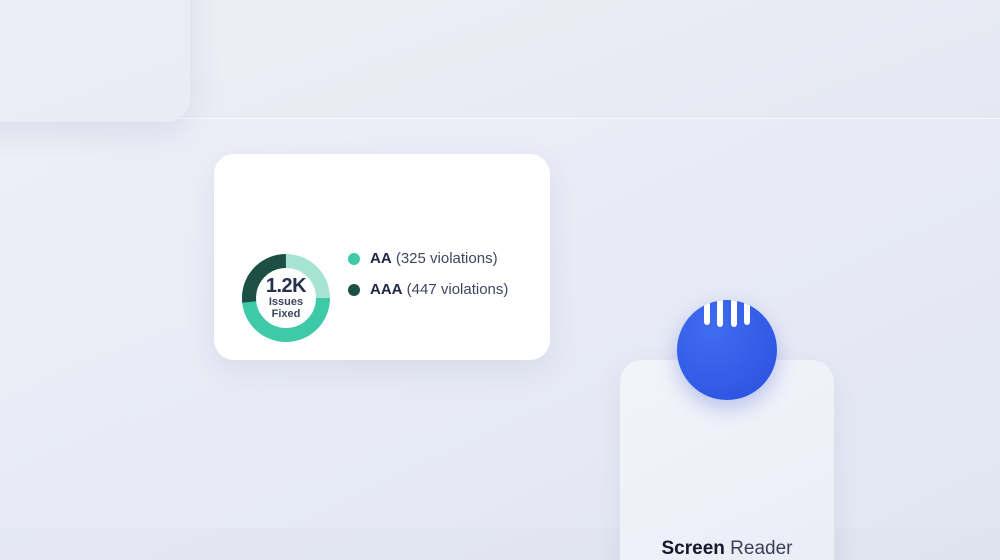  What do you see at coordinates (439, 289) in the screenshot?
I see `legend-label-aaa: AAA (447 violations)` at bounding box center [439, 289].